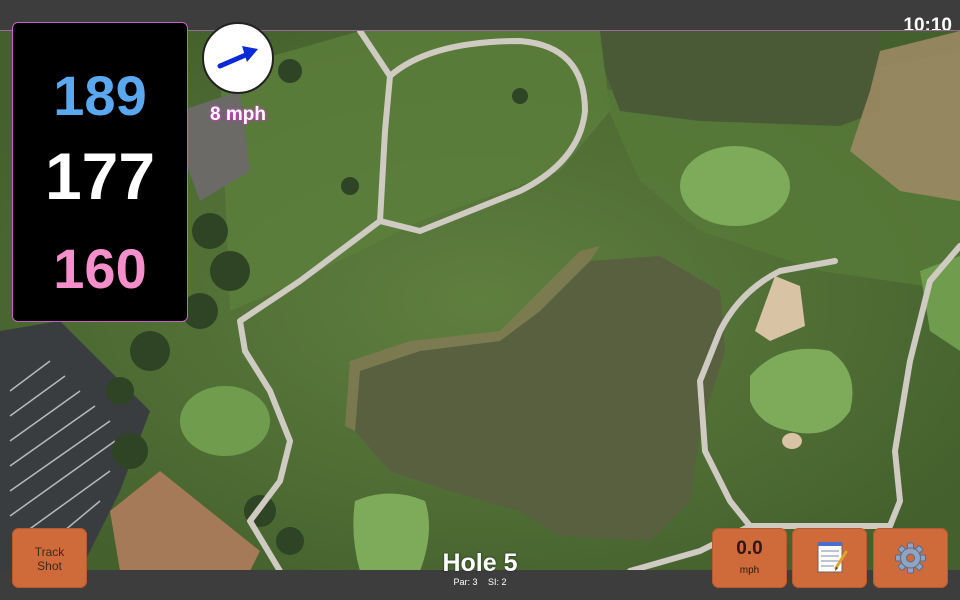 The image size is (960, 600). What do you see at coordinates (100, 176) in the screenshot?
I see `distance-center: 177` at bounding box center [100, 176].